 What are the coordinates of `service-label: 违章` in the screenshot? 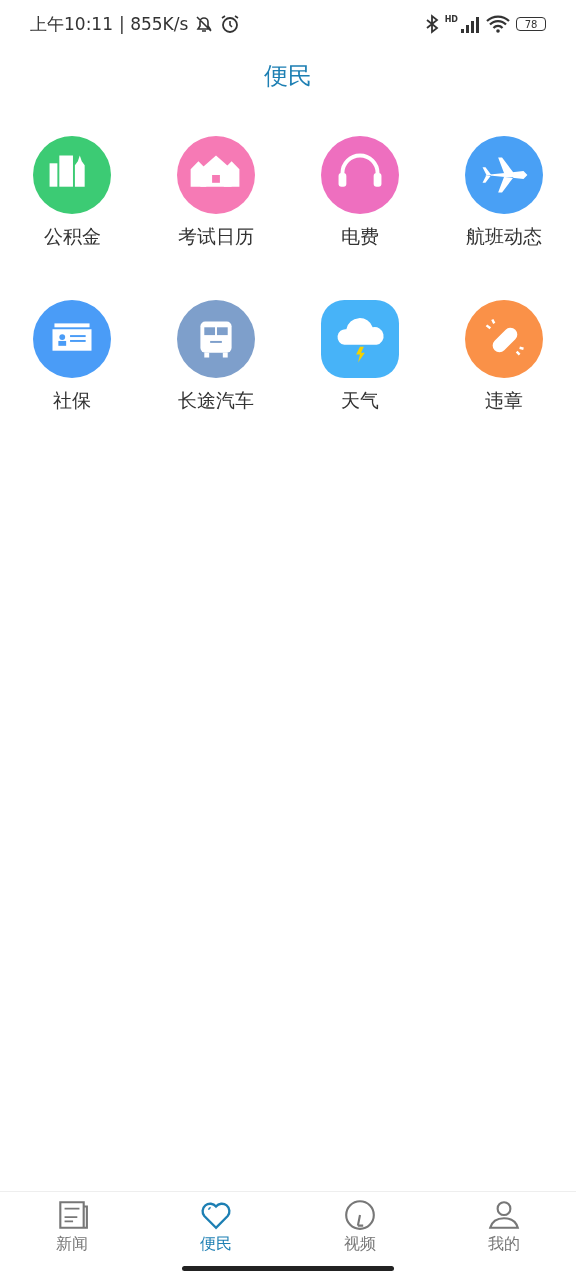 It's located at (504, 401).